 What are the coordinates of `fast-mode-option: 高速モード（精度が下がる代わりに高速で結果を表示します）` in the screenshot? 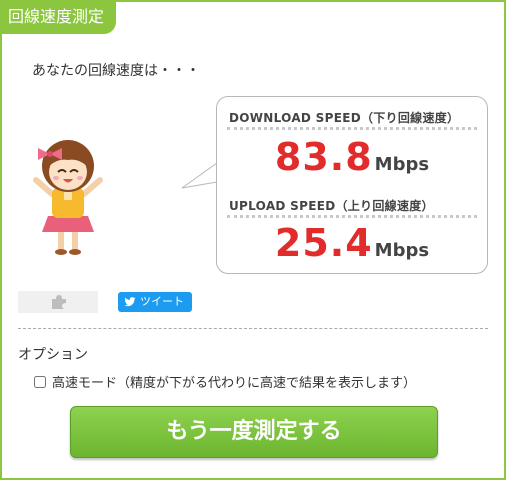 It's located at (225, 381).